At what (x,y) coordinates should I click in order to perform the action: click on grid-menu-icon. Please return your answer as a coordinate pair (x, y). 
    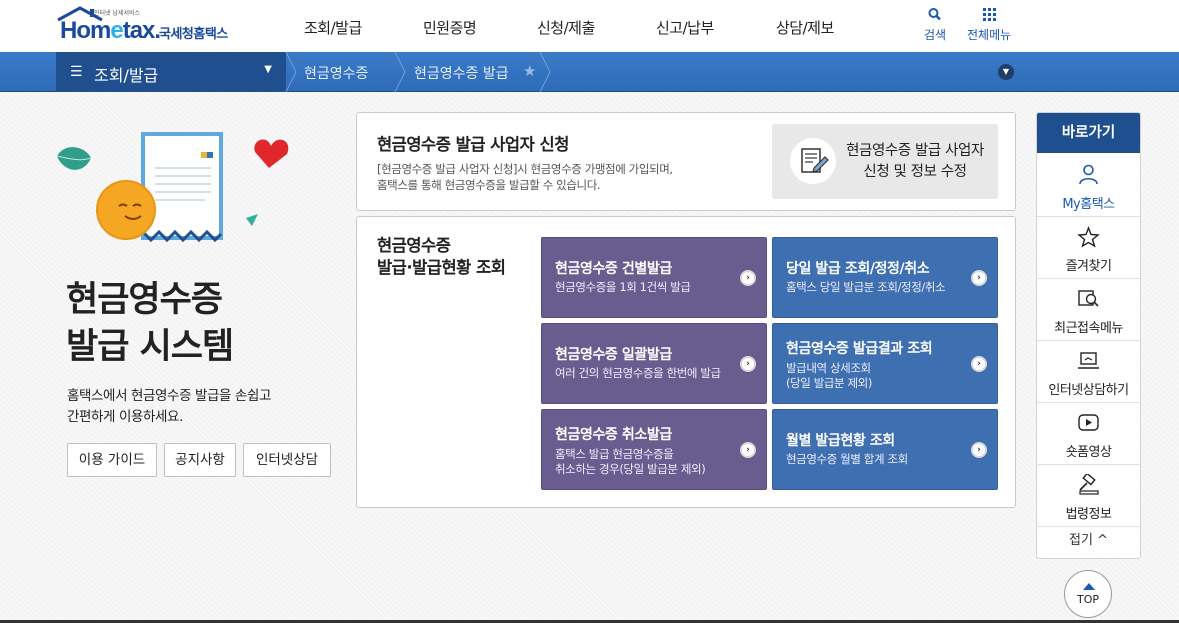
    Looking at the image, I should click on (990, 14).